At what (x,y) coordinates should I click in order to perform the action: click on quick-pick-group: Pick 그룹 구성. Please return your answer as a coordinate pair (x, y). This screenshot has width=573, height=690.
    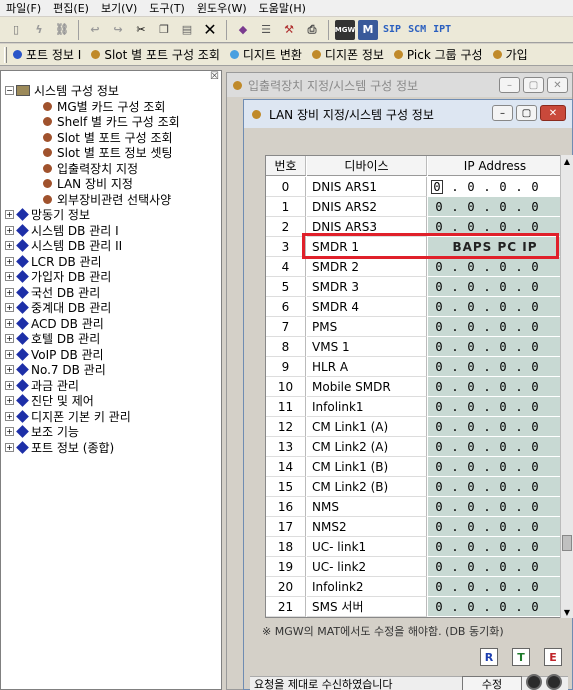
    Looking at the image, I should click on (438, 54).